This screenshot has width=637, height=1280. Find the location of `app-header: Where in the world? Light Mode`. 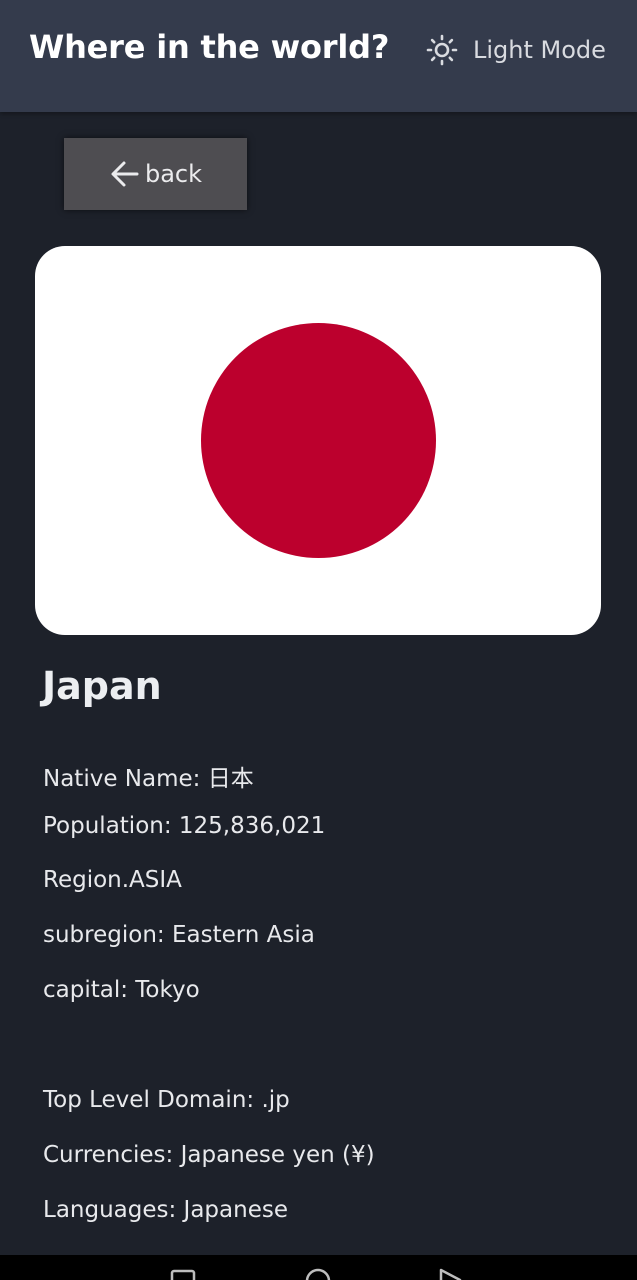

app-header: Where in the world? Light Mode is located at coordinates (318, 56).